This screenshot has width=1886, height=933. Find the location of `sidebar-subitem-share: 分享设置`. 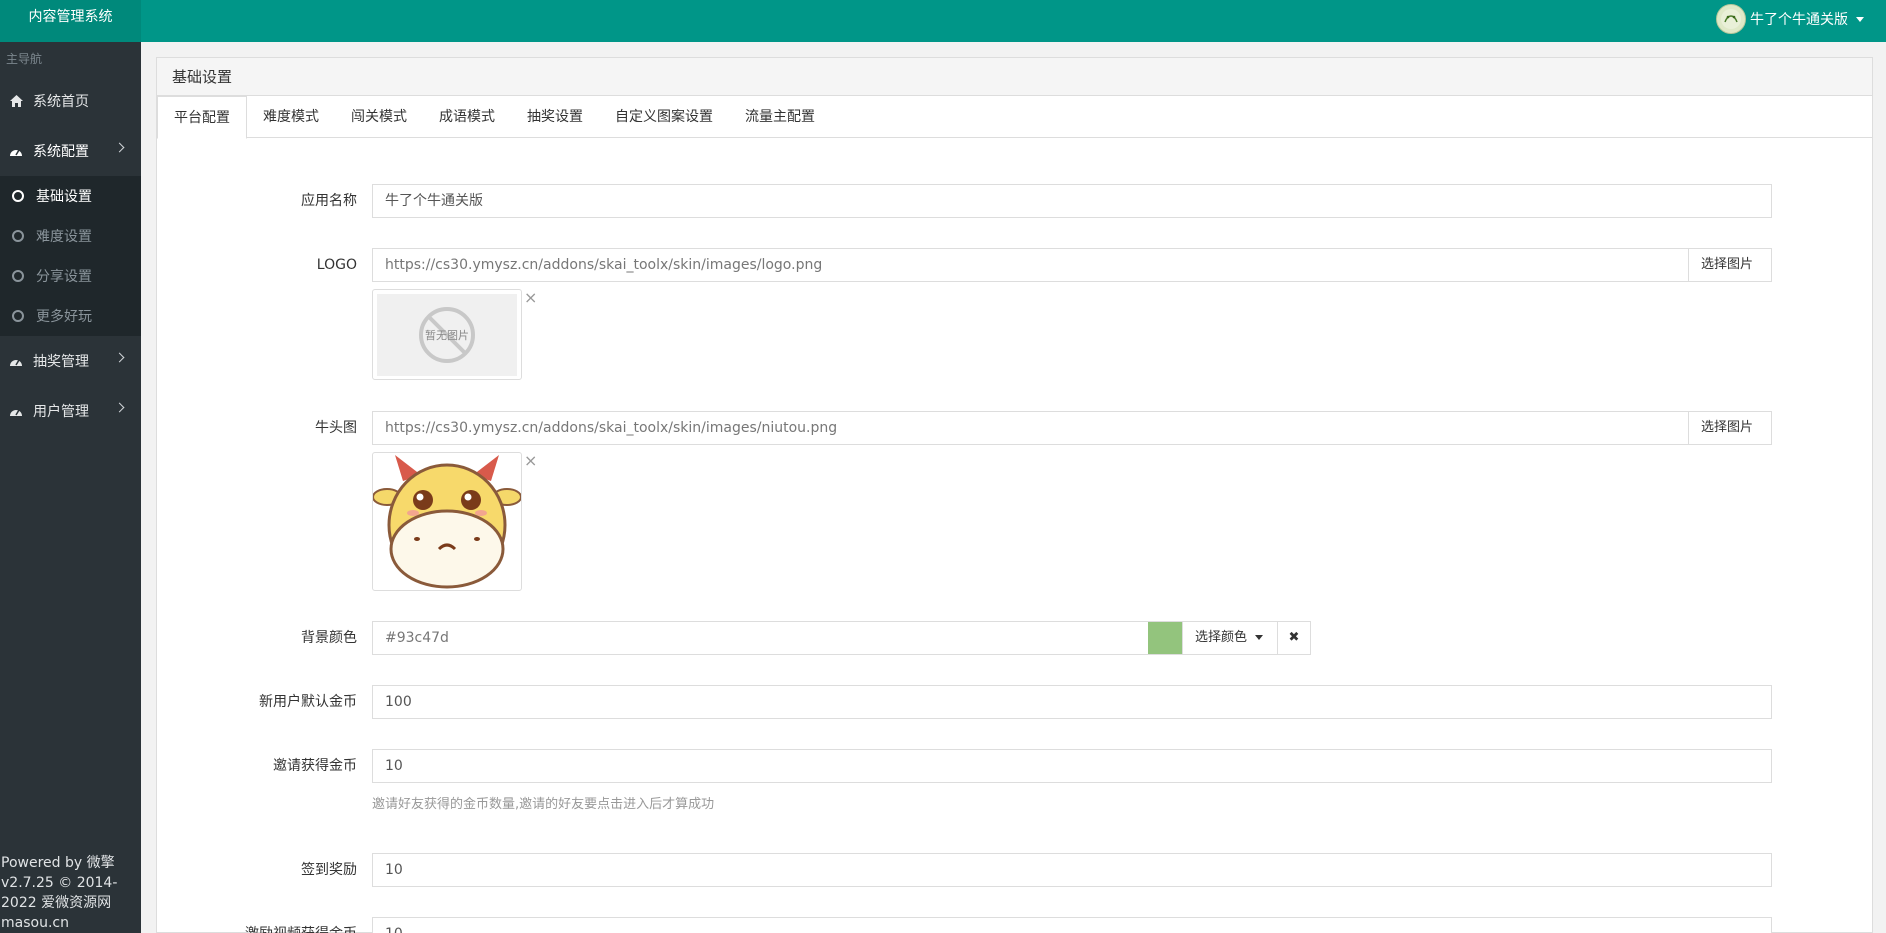

sidebar-subitem-share: 分享设置 is located at coordinates (70, 276).